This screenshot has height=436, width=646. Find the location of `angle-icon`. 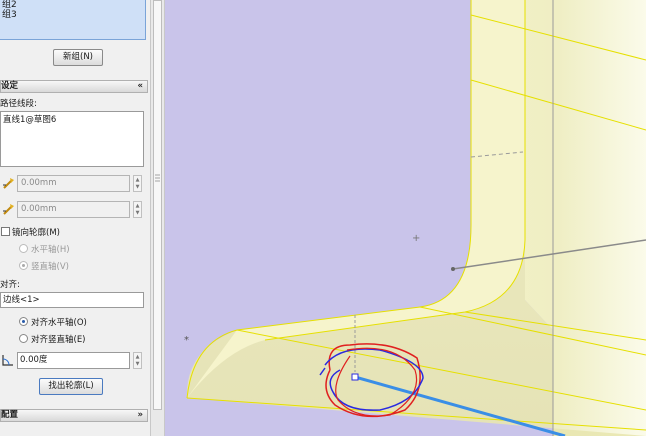

angle-icon is located at coordinates (8, 360).